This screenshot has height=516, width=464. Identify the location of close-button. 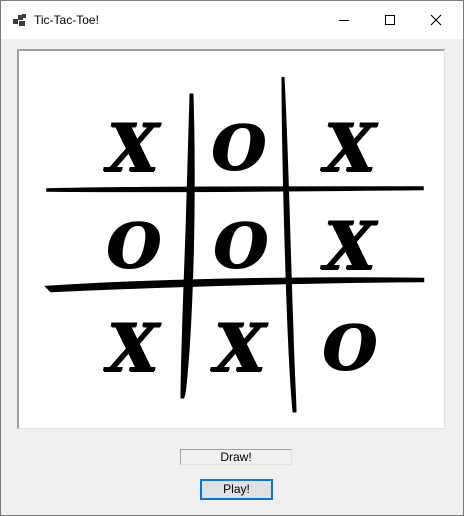
(436, 20).